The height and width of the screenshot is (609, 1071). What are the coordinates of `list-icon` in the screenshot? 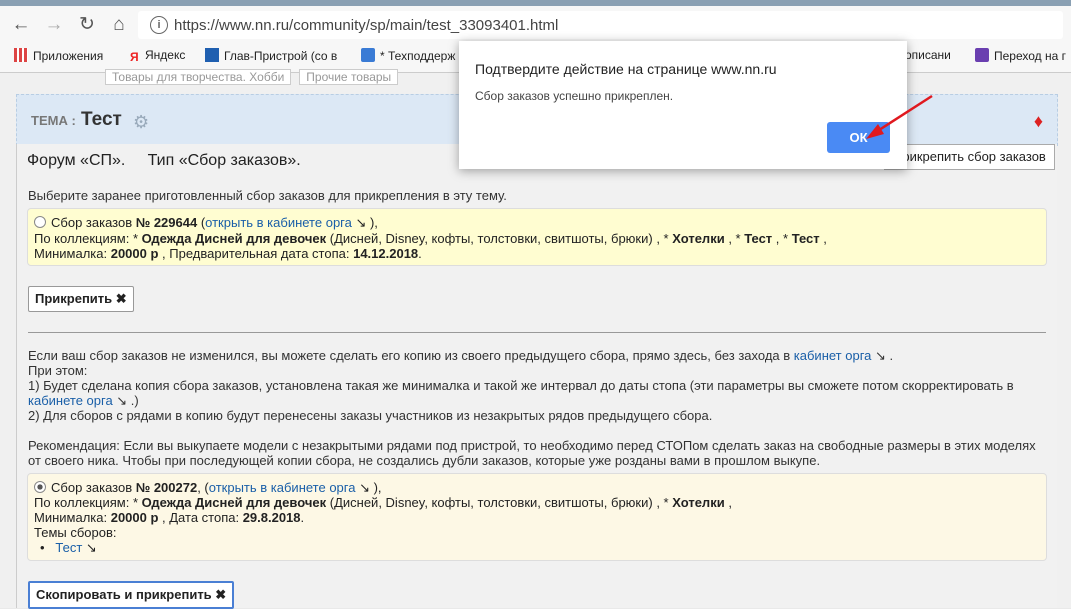 It's located at (982, 55).